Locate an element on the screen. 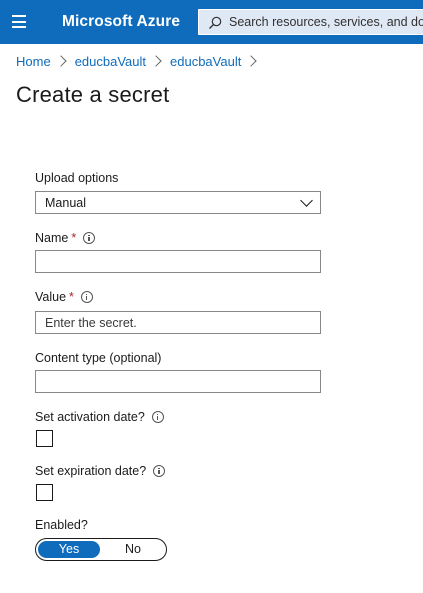  value-placeholder: Enter the secret. is located at coordinates (91, 323).